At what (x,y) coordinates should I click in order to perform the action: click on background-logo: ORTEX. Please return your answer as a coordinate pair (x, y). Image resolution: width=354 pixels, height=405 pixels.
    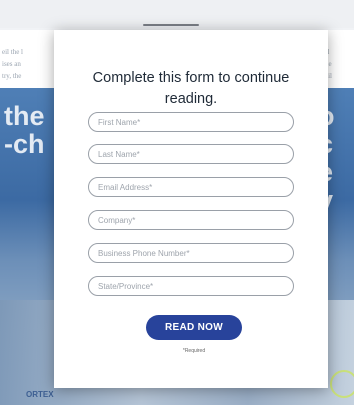
    Looking at the image, I should click on (40, 394).